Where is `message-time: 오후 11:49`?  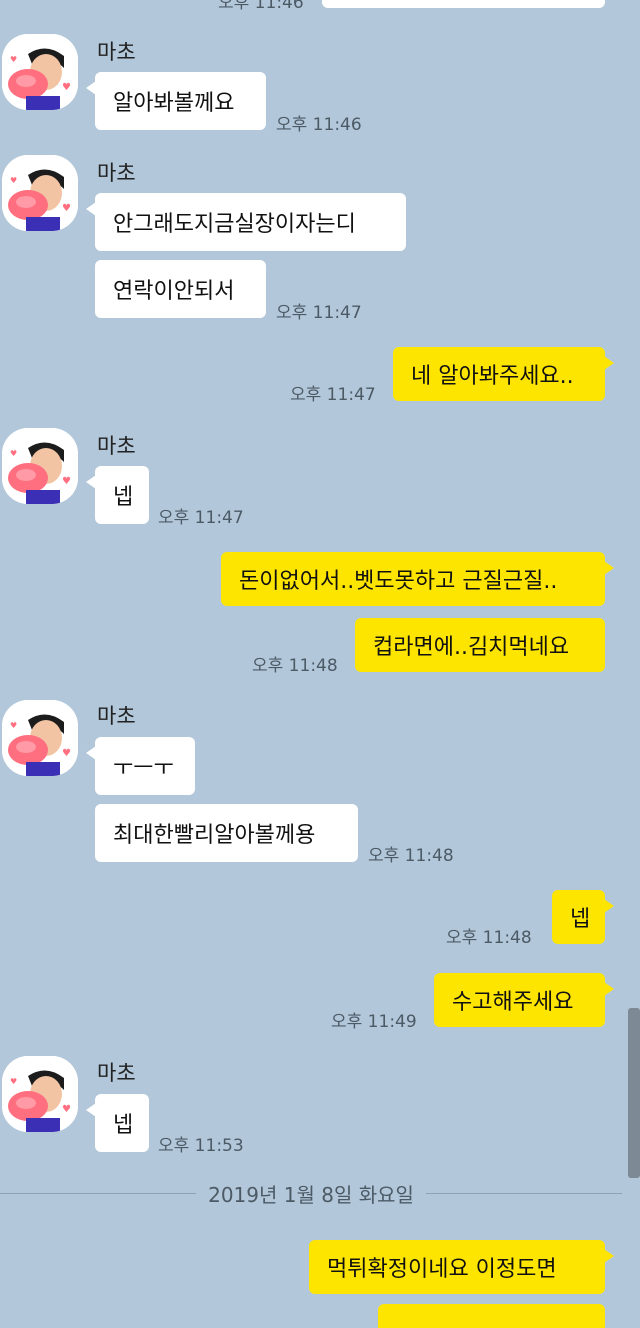
message-time: 오후 11:49 is located at coordinates (374, 1022).